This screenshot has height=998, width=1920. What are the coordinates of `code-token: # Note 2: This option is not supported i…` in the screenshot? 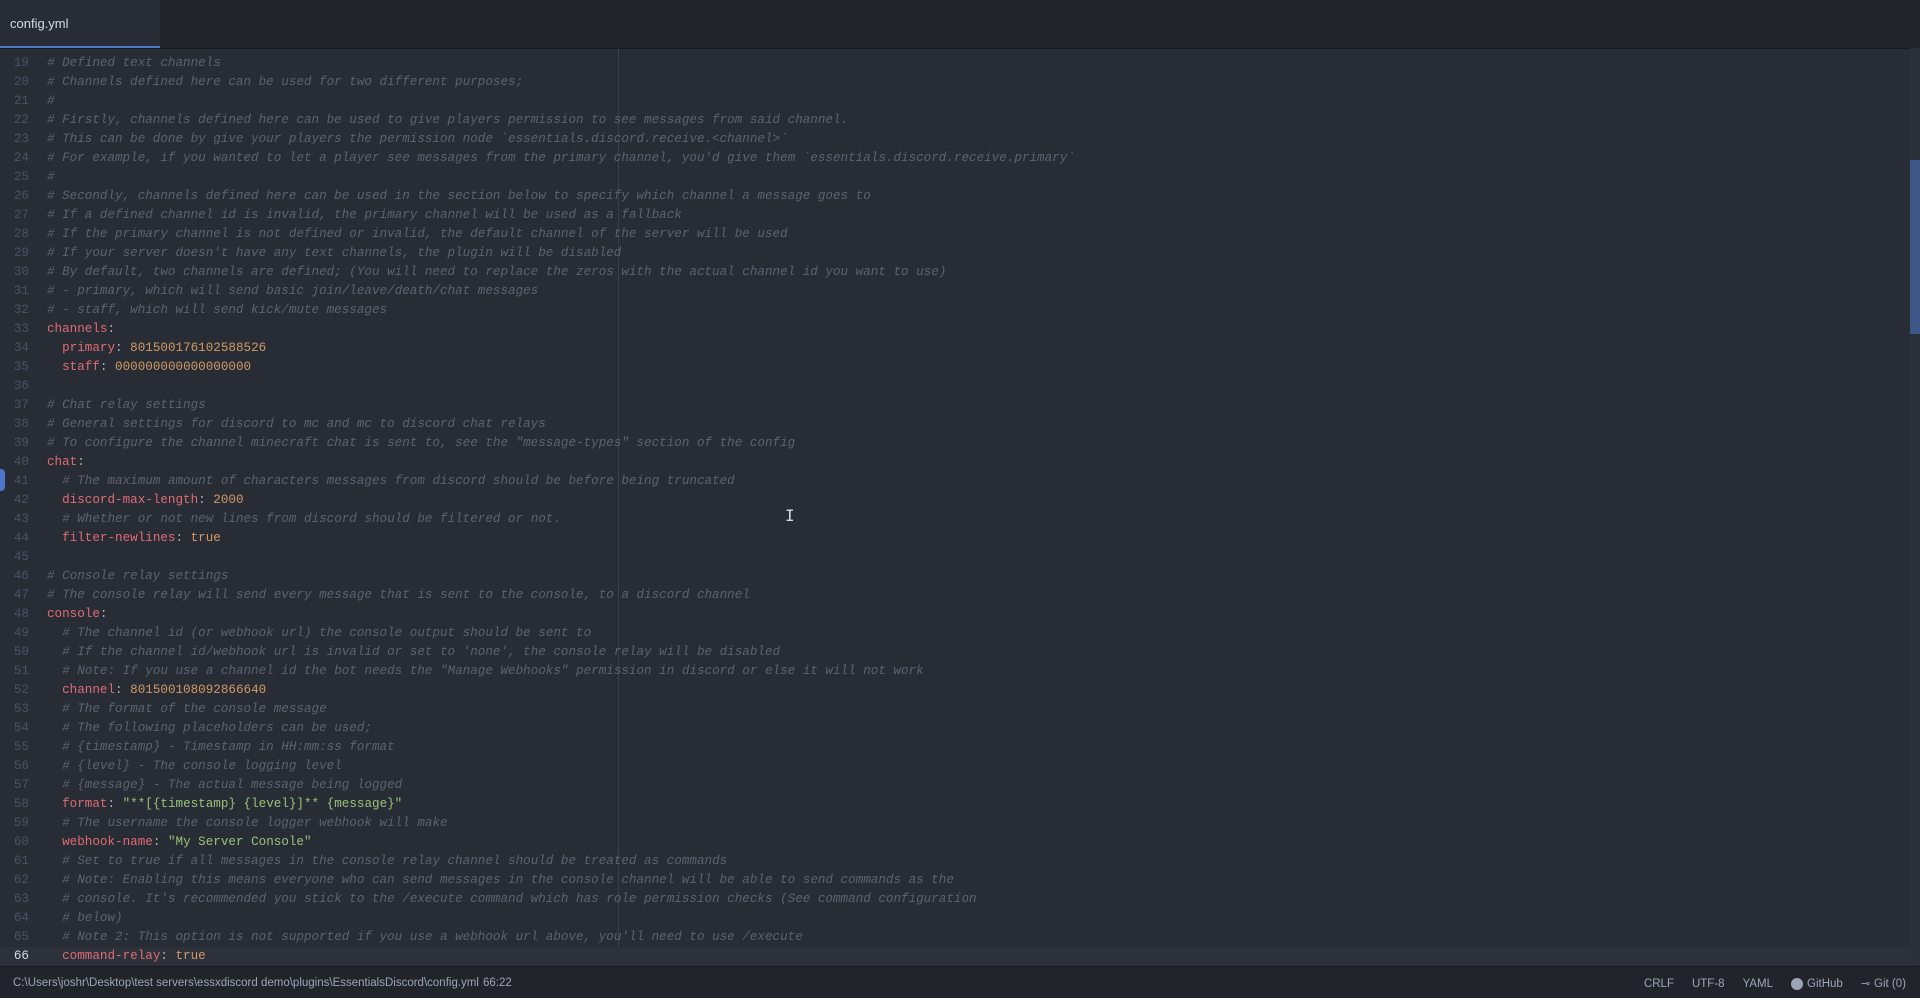 It's located at (432, 937).